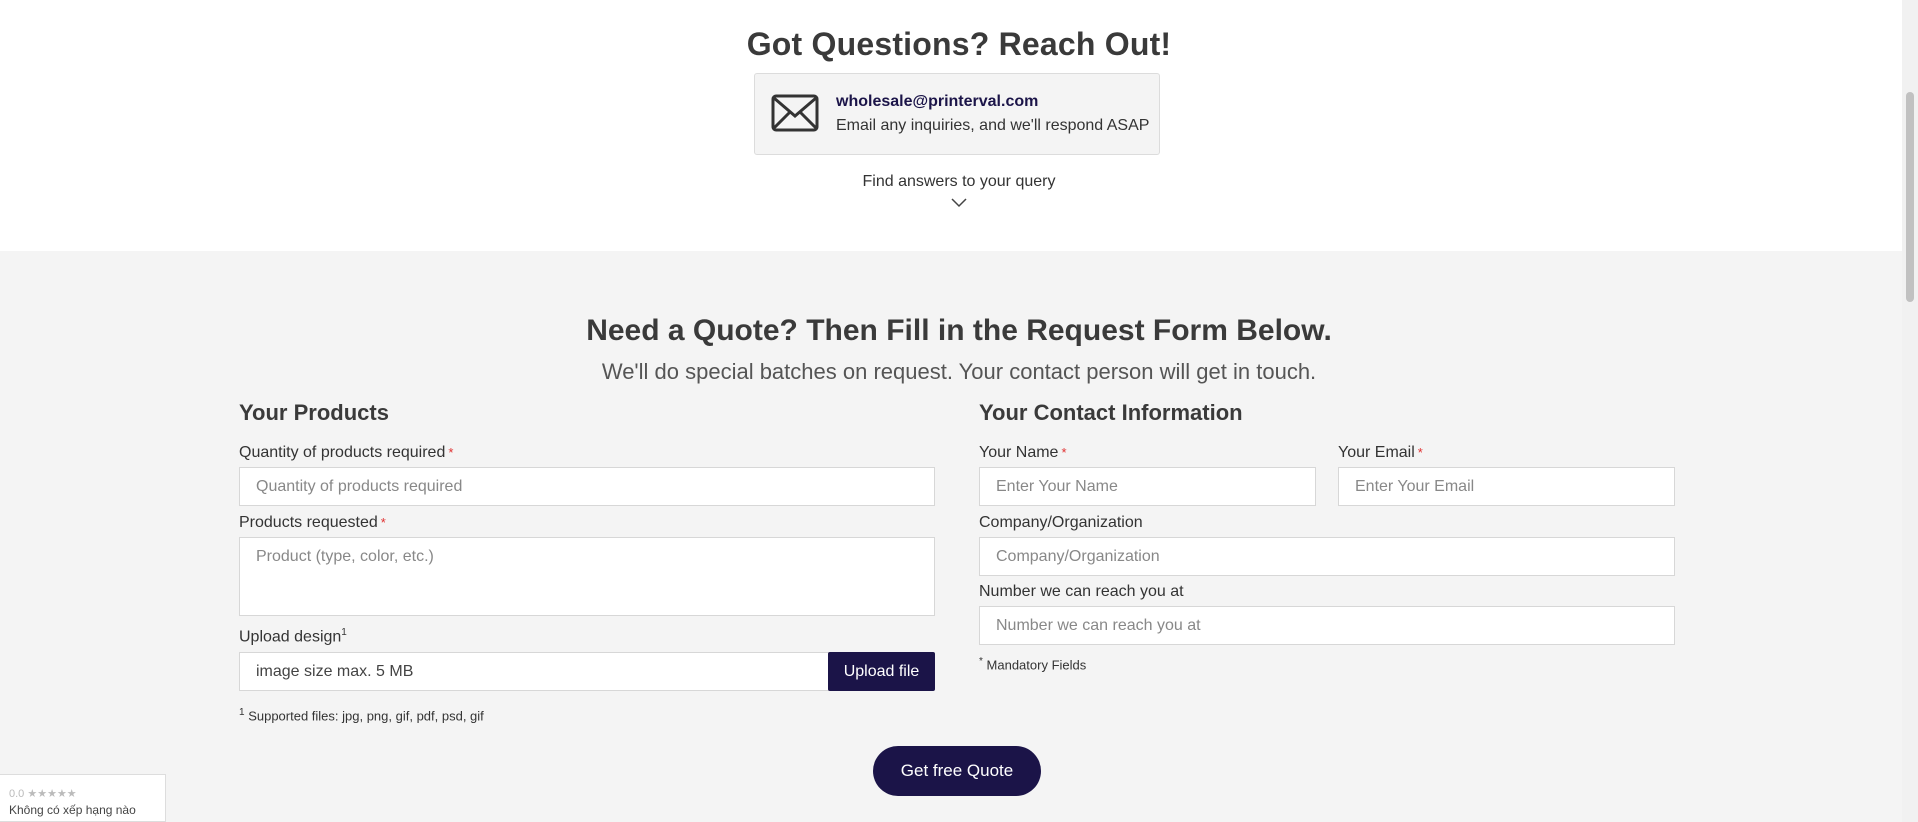  I want to click on envelope-icon, so click(795, 113).